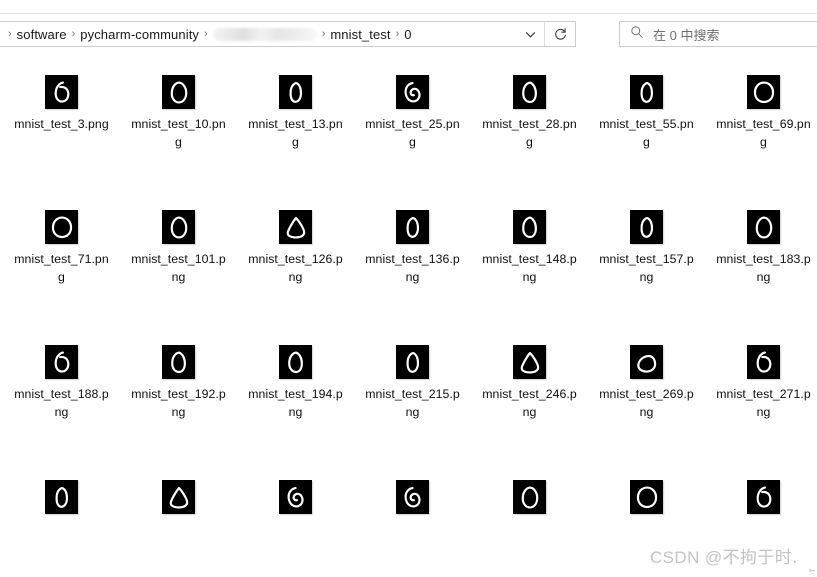 The height and width of the screenshot is (577, 817). I want to click on file-item: mnist_test_183.png, so click(761, 255).